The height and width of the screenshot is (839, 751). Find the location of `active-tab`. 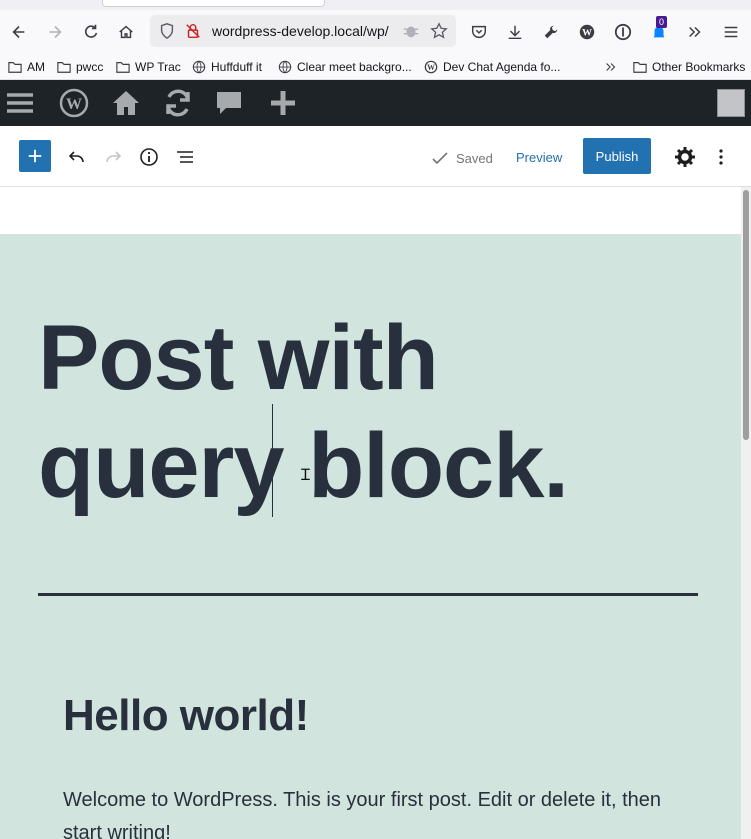

active-tab is located at coordinates (213, 3).